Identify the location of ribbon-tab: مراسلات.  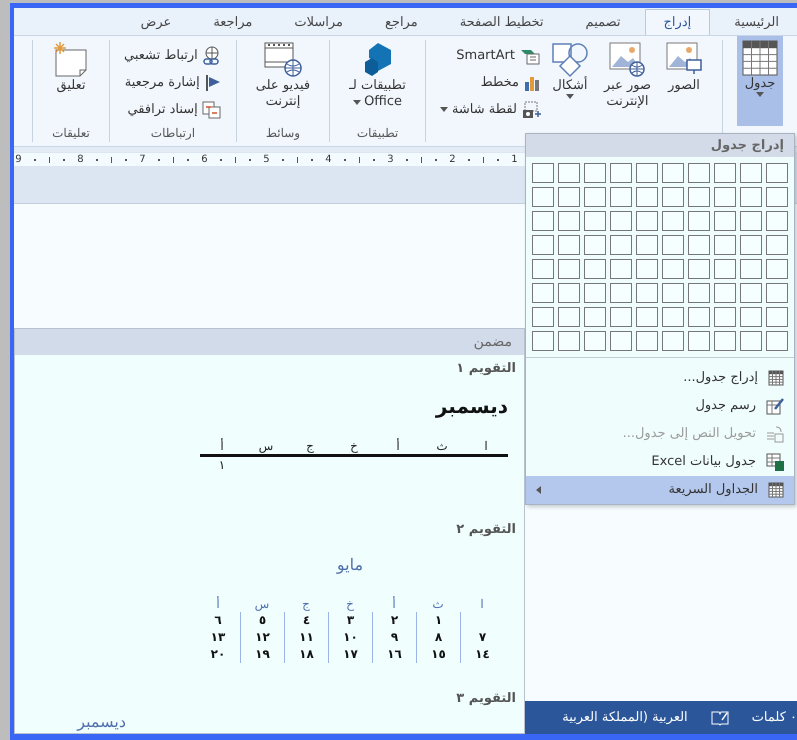
(318, 22).